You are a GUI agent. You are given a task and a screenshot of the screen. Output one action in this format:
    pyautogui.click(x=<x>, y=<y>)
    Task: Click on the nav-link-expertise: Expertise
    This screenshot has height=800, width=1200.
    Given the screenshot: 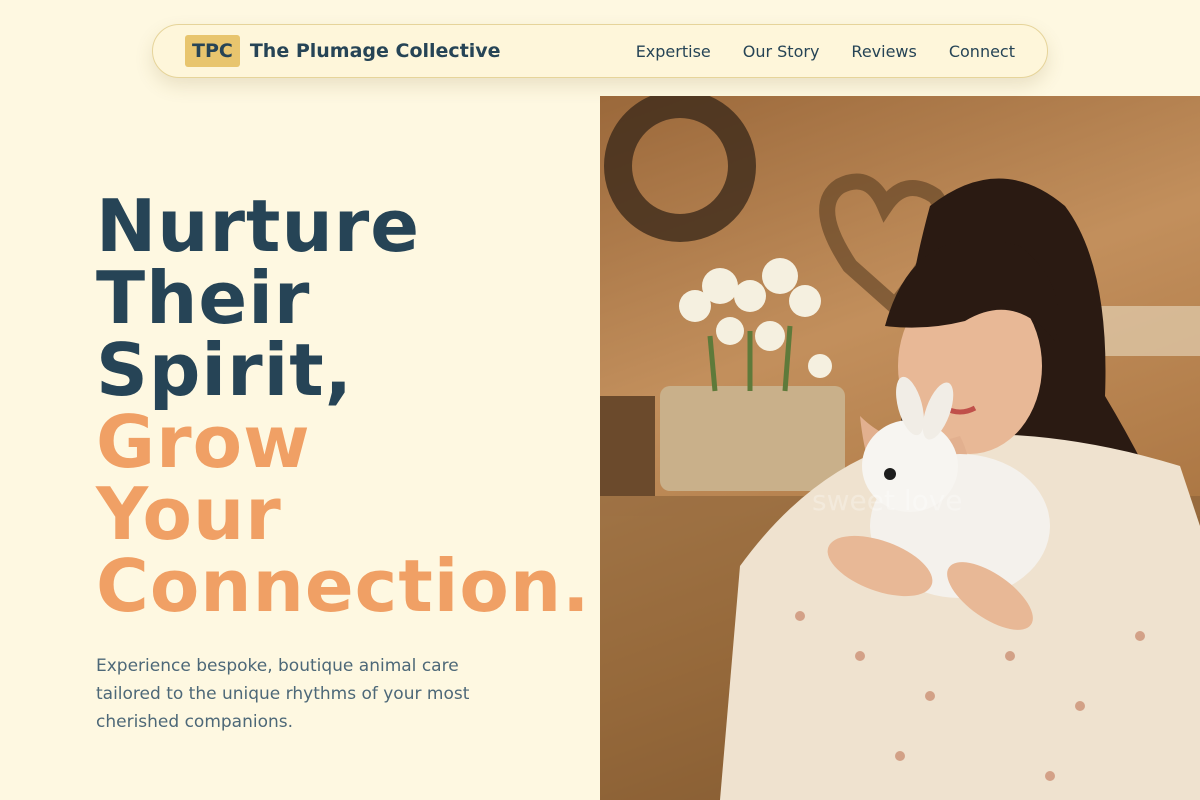 What is the action you would take?
    pyautogui.click(x=673, y=51)
    